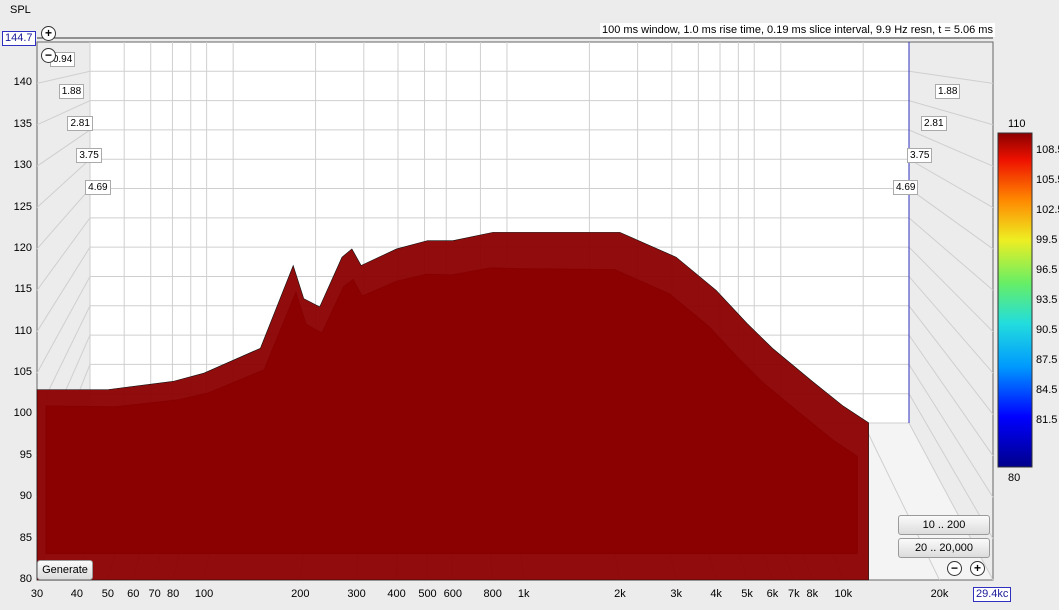 The height and width of the screenshot is (610, 1059). What do you see at coordinates (920, 155) in the screenshot?
I see `time-label-right: 3.75` at bounding box center [920, 155].